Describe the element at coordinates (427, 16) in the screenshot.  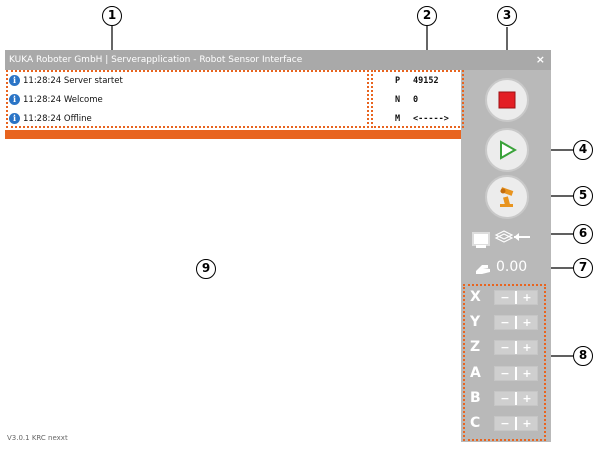
I see `callout-2: 2` at that location.